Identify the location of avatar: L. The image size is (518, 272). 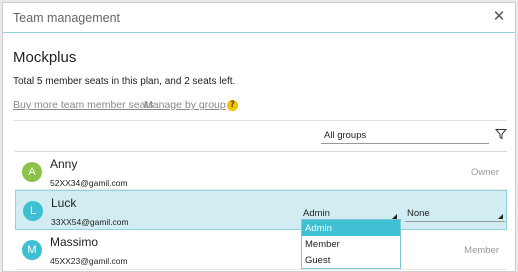
(33, 211).